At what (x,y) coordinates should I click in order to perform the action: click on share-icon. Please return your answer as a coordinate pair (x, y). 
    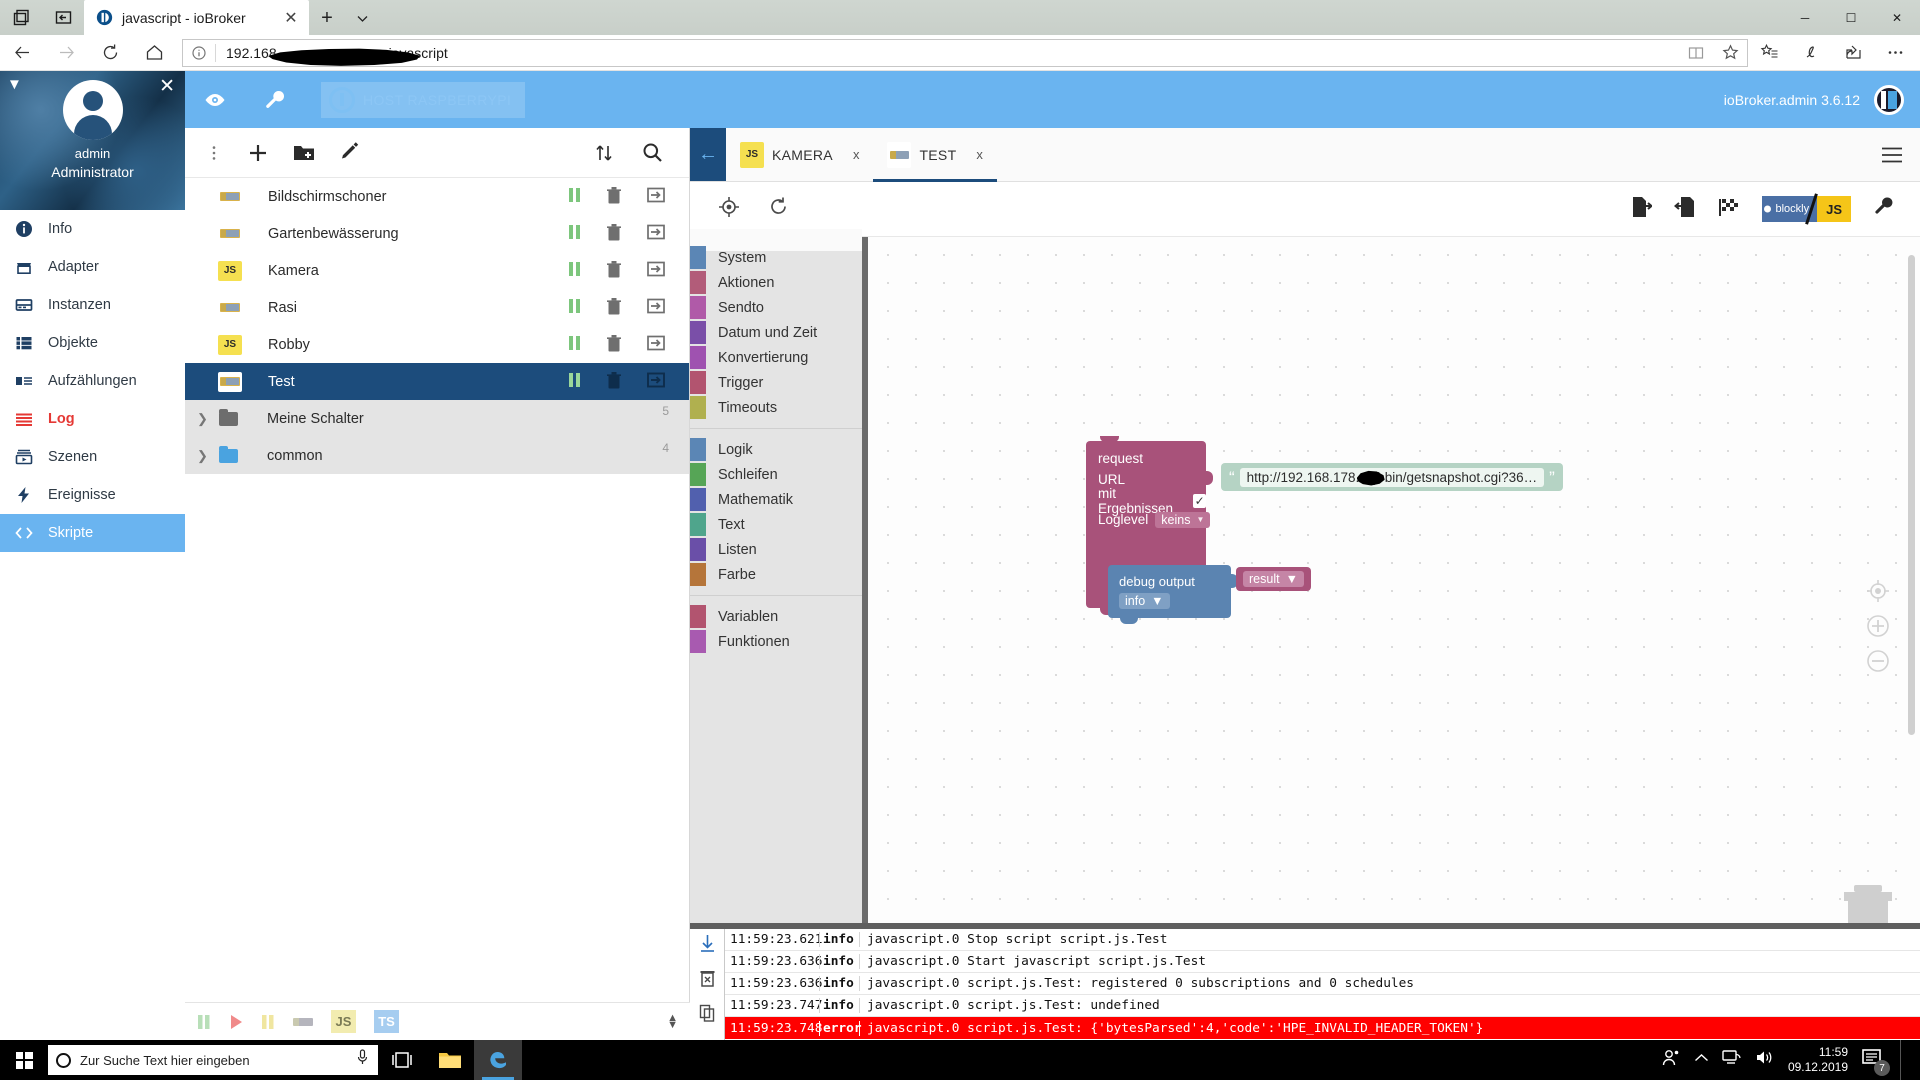
    Looking at the image, I should click on (1853, 53).